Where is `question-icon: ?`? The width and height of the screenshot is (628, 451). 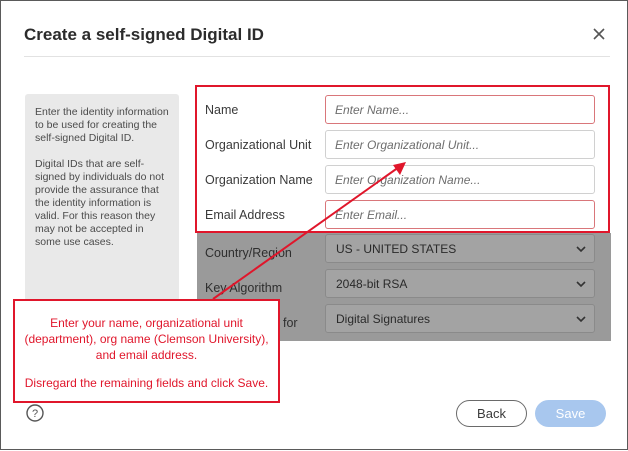 question-icon: ? is located at coordinates (35, 413).